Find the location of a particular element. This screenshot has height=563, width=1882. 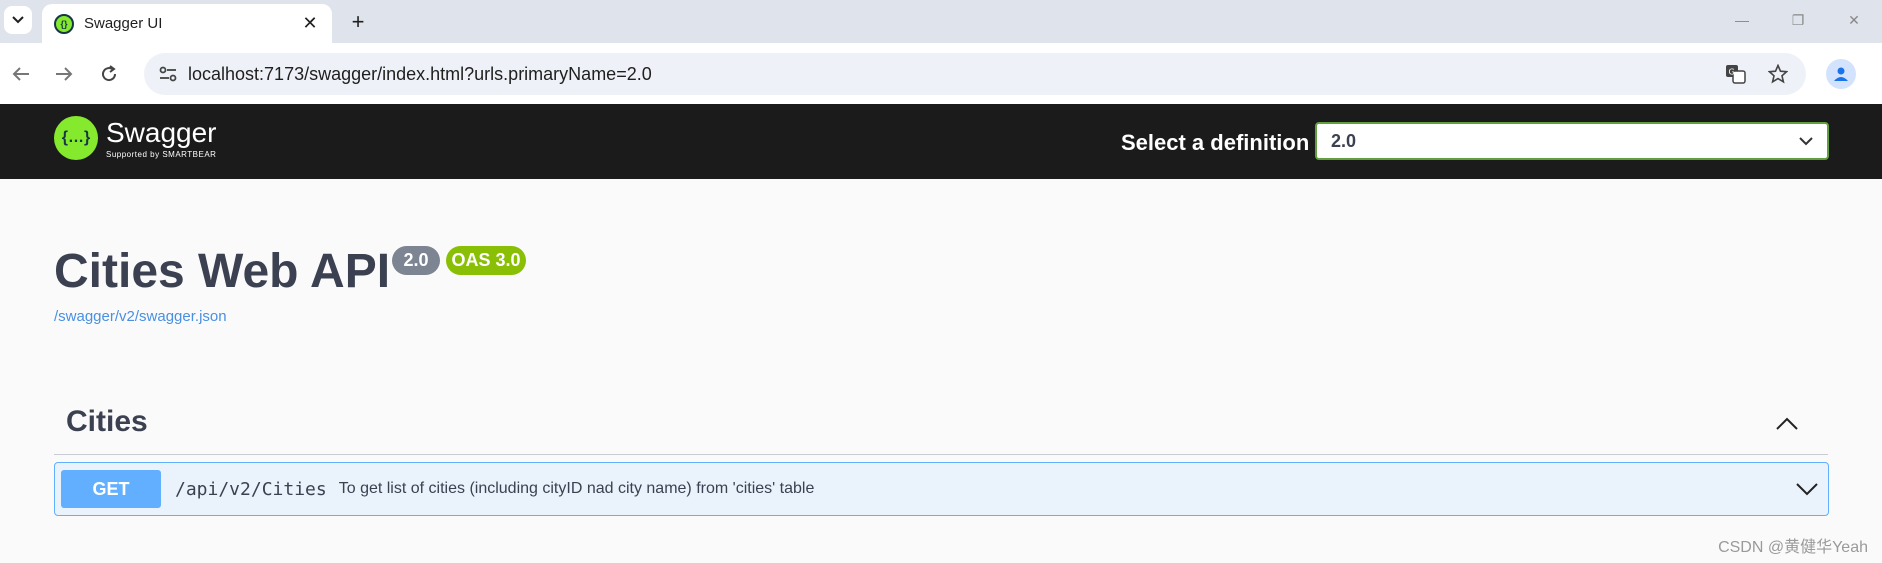

window-close-button: ✕ is located at coordinates (1854, 20).